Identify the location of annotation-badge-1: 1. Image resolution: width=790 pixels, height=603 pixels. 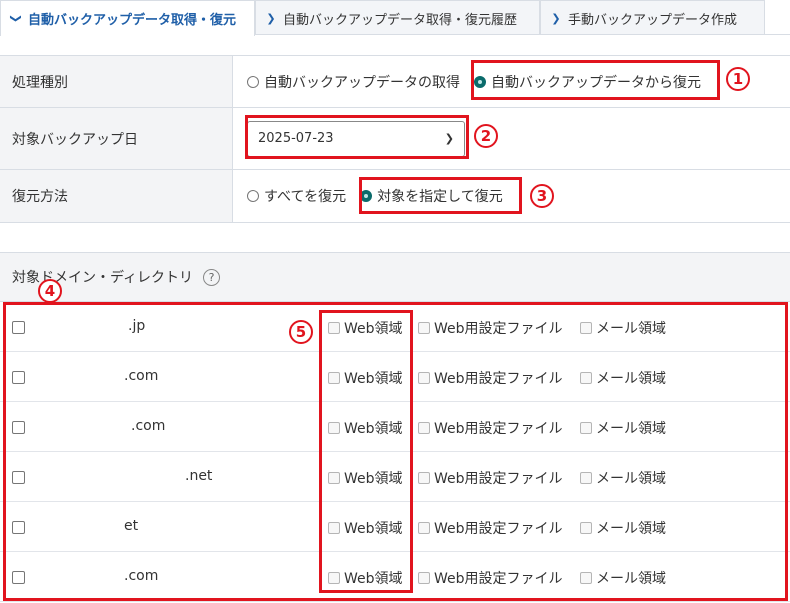
(738, 79).